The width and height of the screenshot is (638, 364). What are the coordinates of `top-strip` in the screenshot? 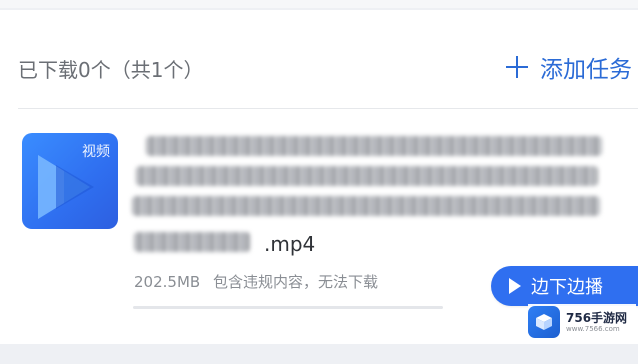 It's located at (319, 4).